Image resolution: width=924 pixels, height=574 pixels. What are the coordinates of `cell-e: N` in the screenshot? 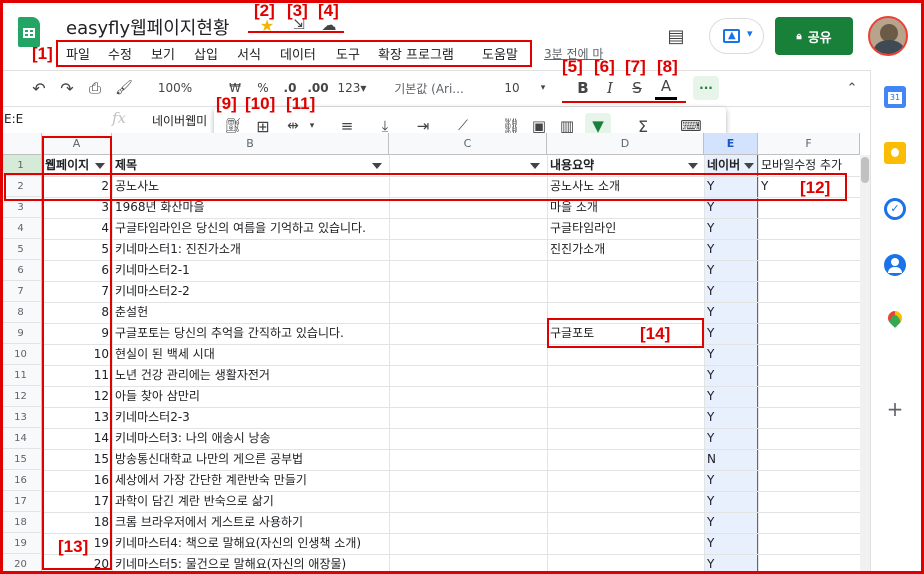 It's located at (731, 459).